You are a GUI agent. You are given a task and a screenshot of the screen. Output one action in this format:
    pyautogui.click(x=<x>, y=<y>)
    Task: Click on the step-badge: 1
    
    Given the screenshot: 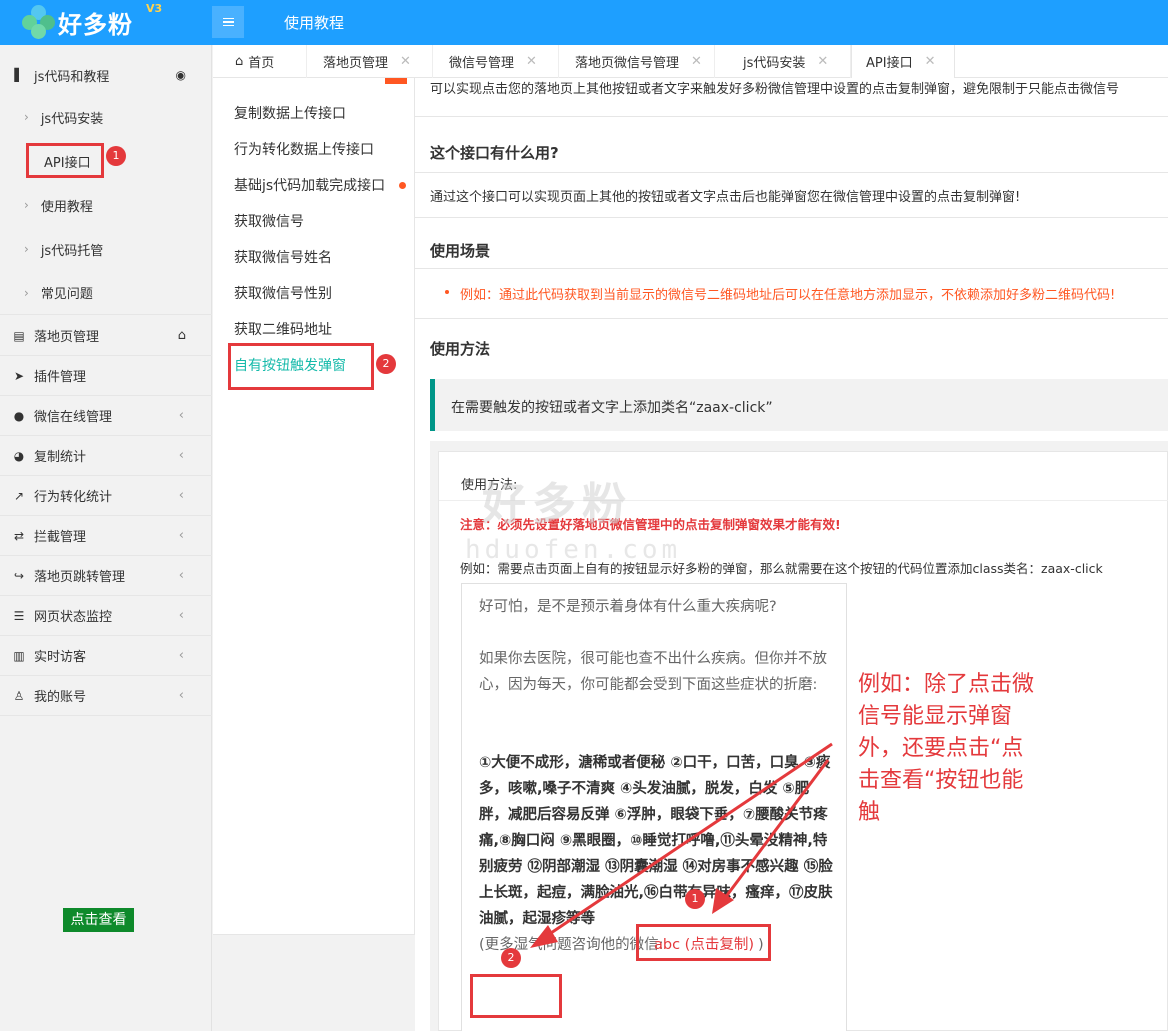 What is the action you would take?
    pyautogui.click(x=695, y=899)
    